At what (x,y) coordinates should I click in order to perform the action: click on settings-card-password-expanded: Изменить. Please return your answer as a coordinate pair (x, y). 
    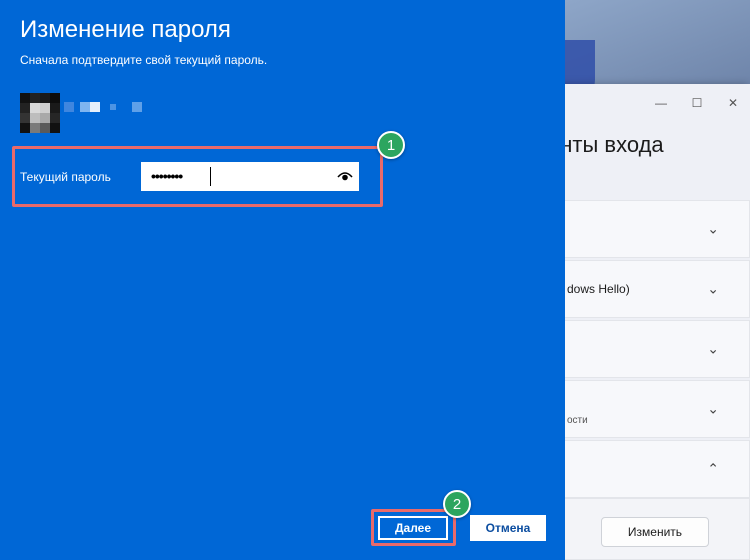
    Looking at the image, I should click on (657, 529).